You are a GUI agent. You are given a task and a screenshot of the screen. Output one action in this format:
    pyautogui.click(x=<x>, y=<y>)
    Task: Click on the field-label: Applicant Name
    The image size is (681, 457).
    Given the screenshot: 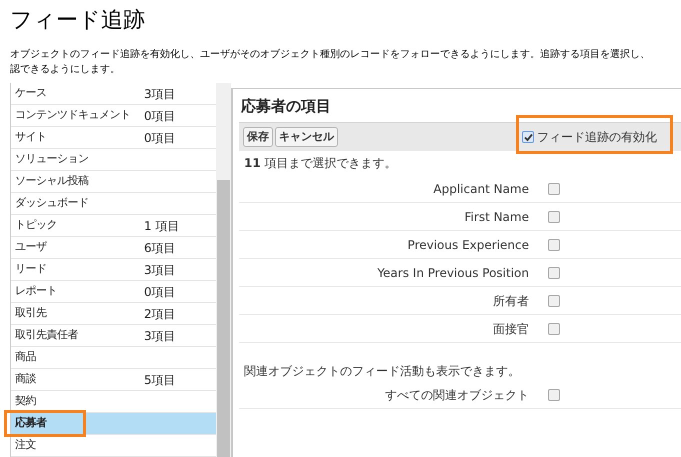 What is the action you would take?
    pyautogui.click(x=480, y=189)
    